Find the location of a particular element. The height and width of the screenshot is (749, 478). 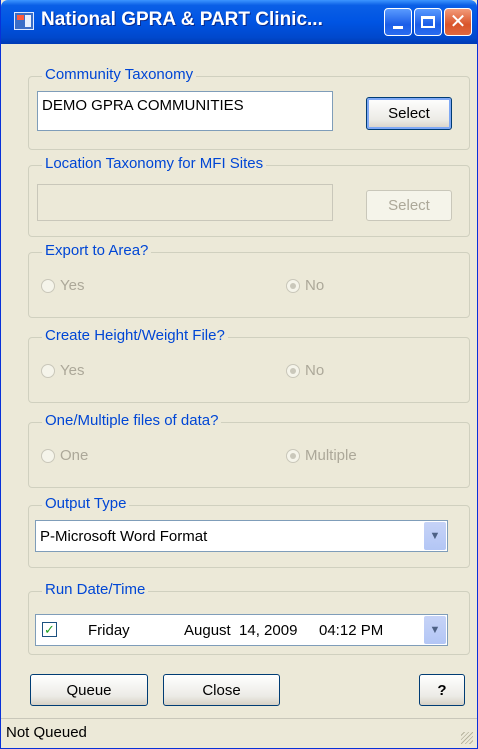

title-bar: National GPRA & PART Clinic... ✕ is located at coordinates (239, 22).